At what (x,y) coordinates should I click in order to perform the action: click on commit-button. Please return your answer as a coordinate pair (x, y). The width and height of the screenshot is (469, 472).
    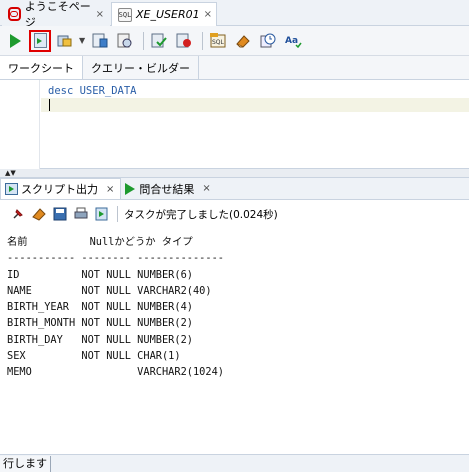
    Looking at the image, I should click on (159, 41).